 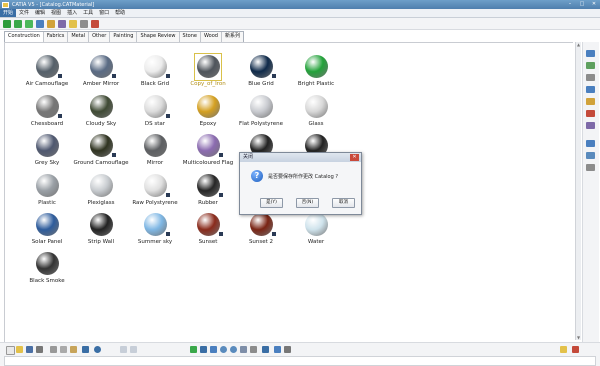 I want to click on dialog-close-icon: ✕, so click(x=354, y=157).